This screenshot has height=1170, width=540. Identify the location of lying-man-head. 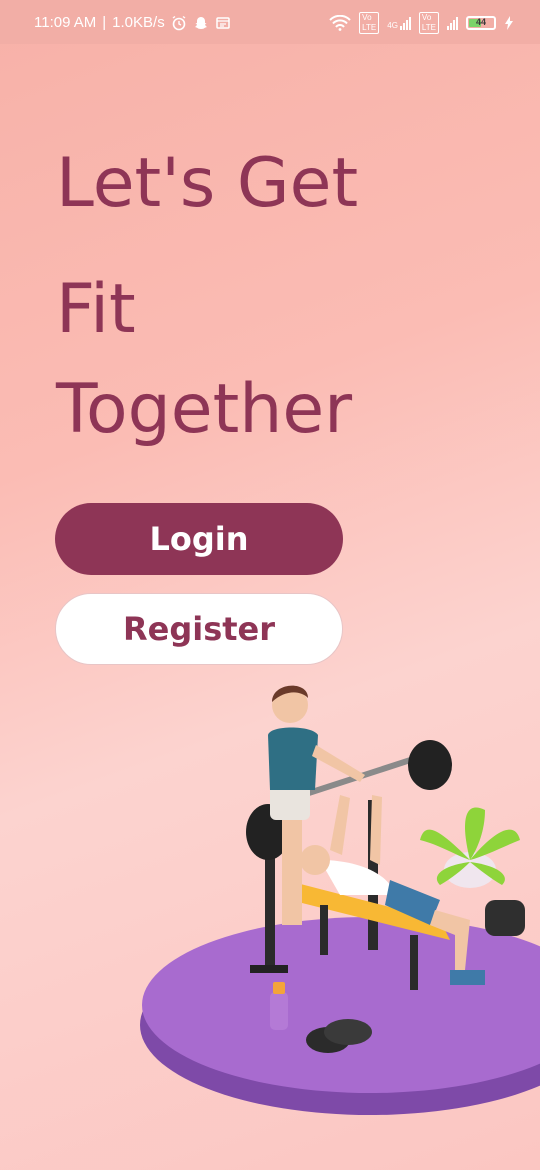
(315, 860).